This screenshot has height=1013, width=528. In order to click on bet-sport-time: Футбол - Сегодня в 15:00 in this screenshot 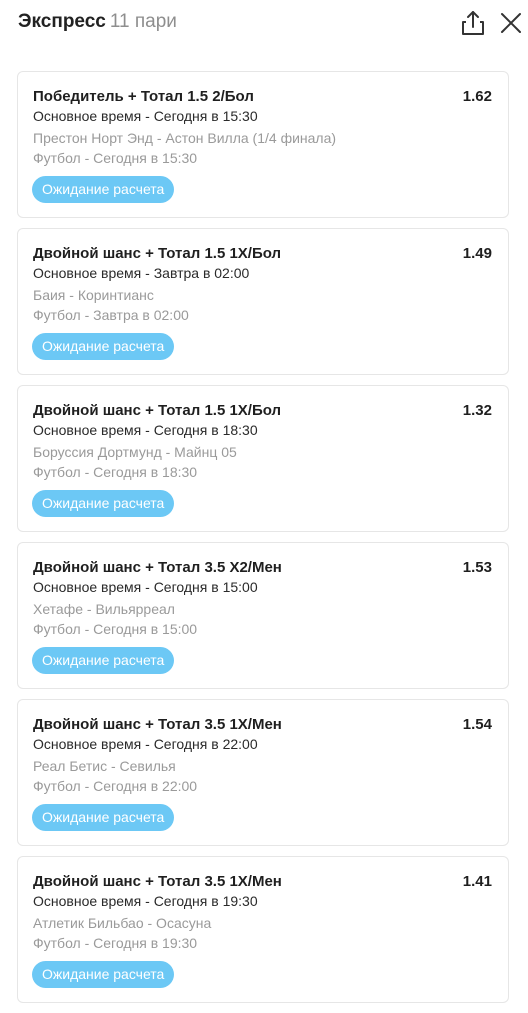, I will do `click(115, 629)`.